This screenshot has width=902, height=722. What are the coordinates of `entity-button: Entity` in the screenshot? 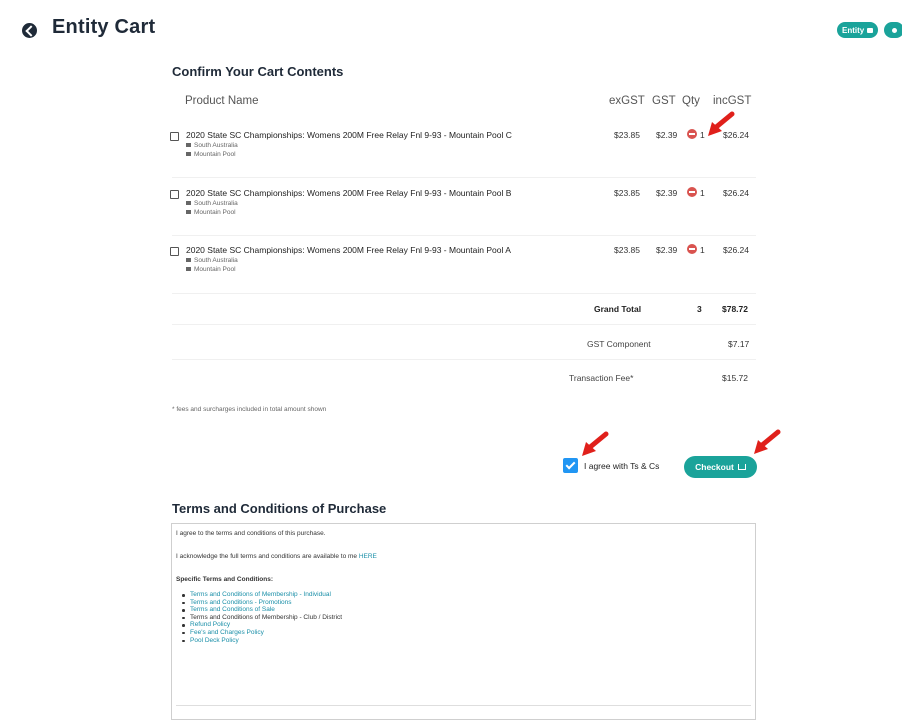 It's located at (858, 30).